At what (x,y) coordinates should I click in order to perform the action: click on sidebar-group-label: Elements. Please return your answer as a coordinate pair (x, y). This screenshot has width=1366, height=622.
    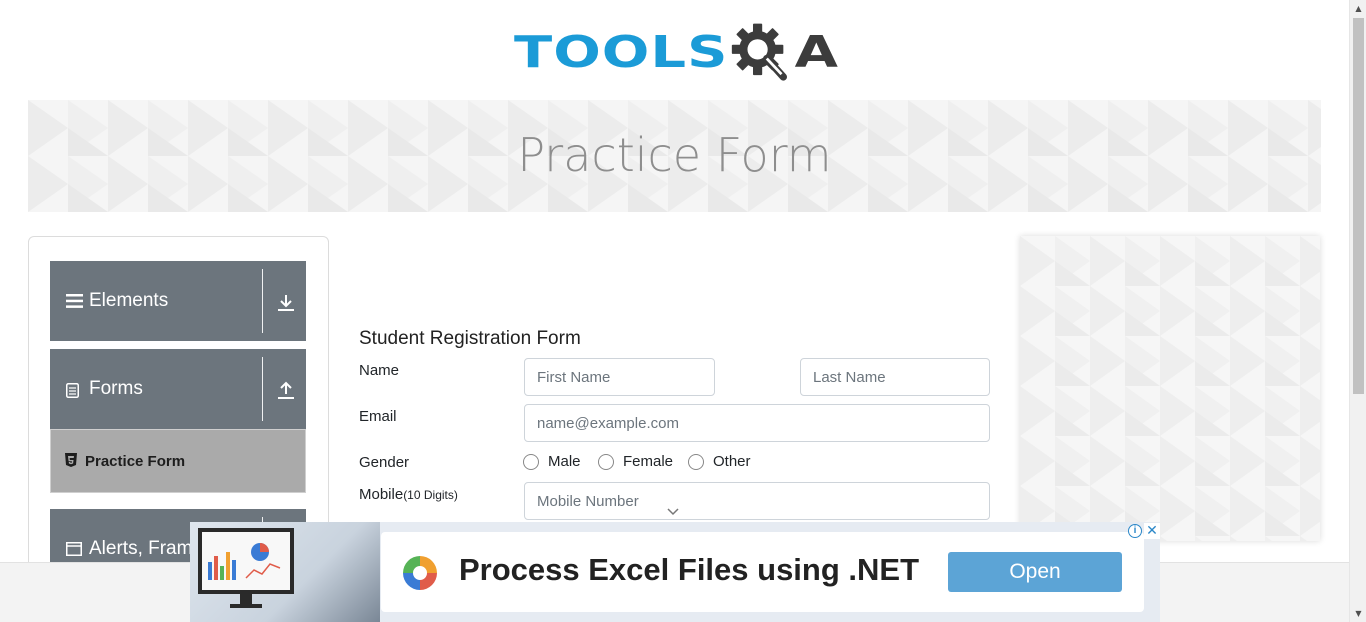
    Looking at the image, I should click on (129, 300).